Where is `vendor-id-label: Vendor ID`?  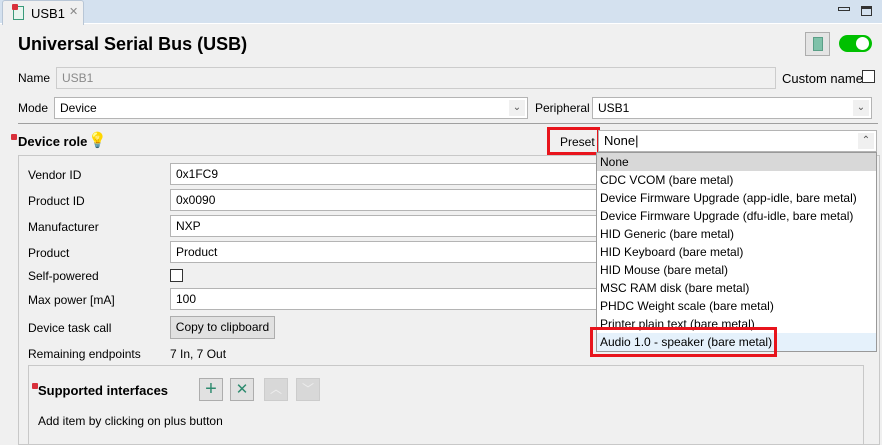
vendor-id-label: Vendor ID is located at coordinates (55, 175).